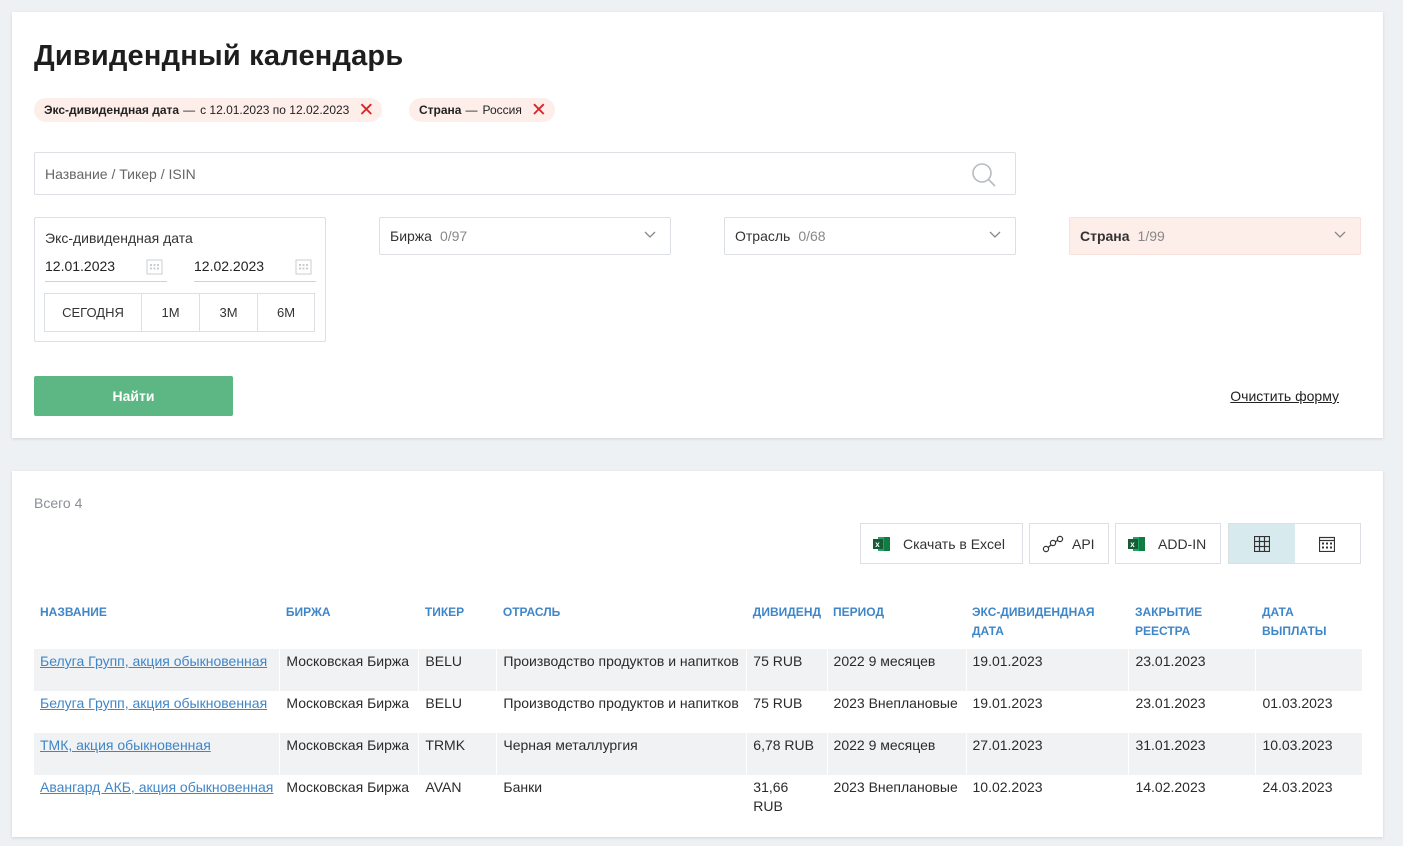  What do you see at coordinates (125, 745) in the screenshot?
I see `security-link: ТМК, акция обыкновенная` at bounding box center [125, 745].